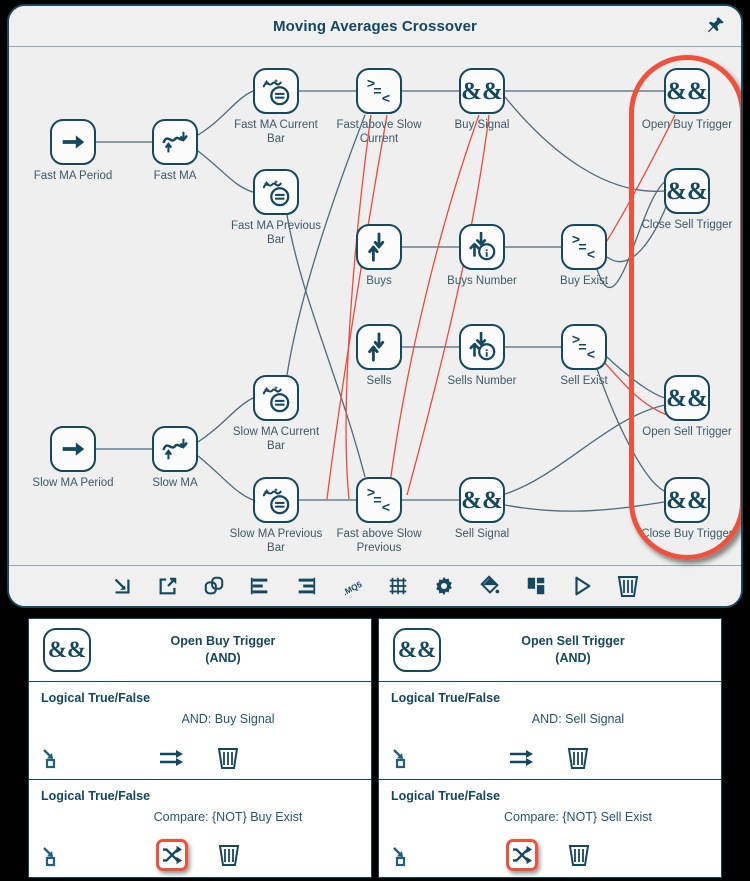  I want to click on panel-row: Logical True/False AND: Buy Signal, so click(200, 731).